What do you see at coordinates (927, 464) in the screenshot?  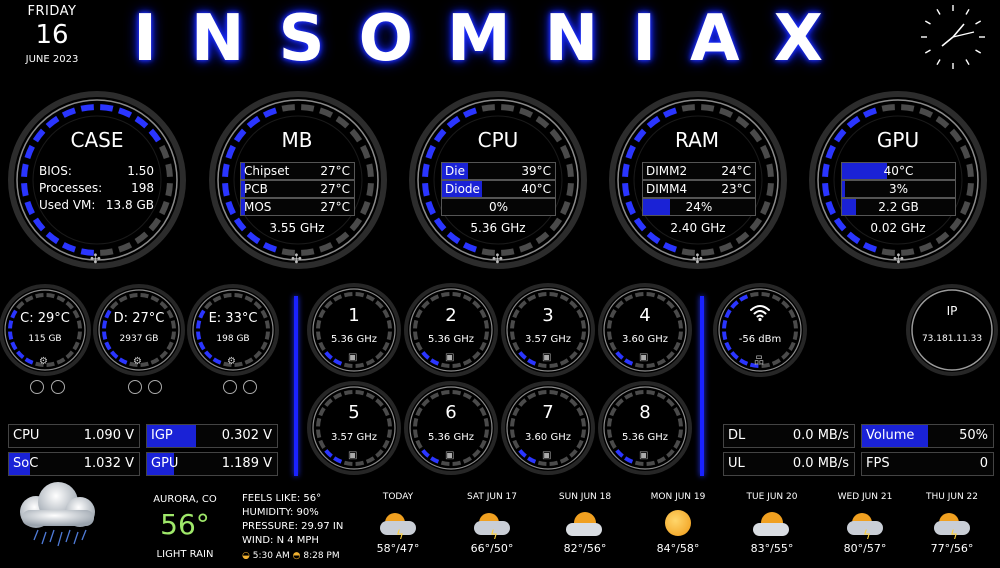 I see `fps-counter: FPS 0` at bounding box center [927, 464].